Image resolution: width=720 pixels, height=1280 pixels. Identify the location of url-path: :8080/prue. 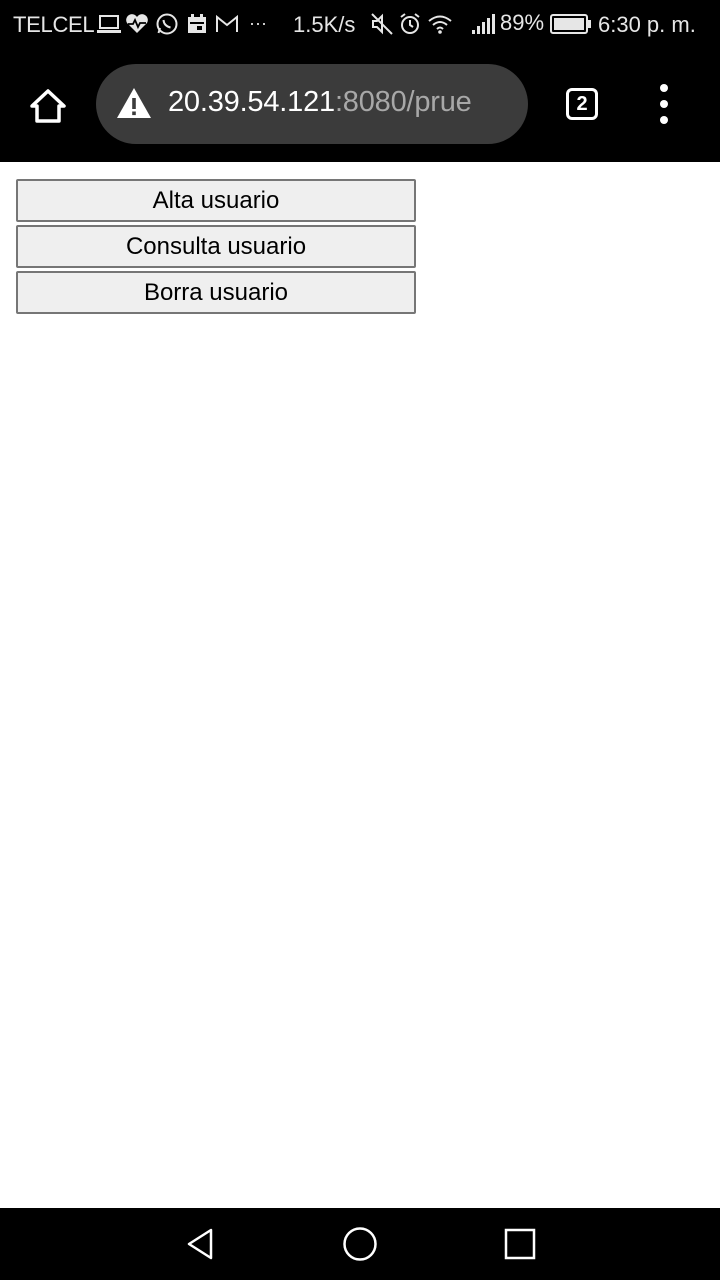
(403, 102).